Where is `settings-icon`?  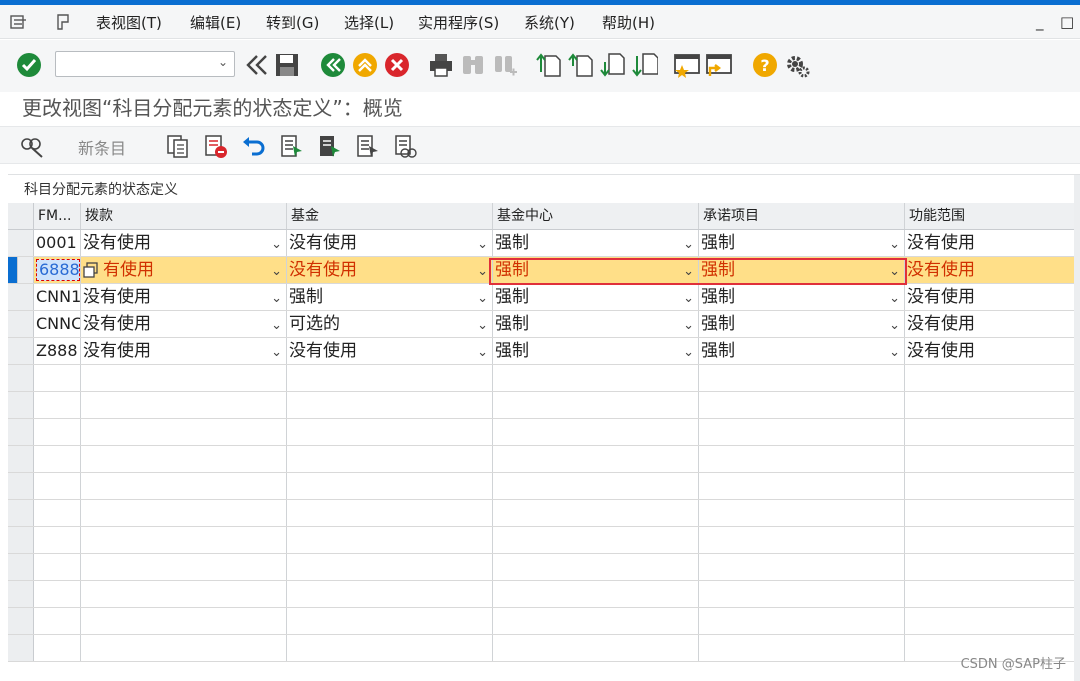 settings-icon is located at coordinates (797, 65).